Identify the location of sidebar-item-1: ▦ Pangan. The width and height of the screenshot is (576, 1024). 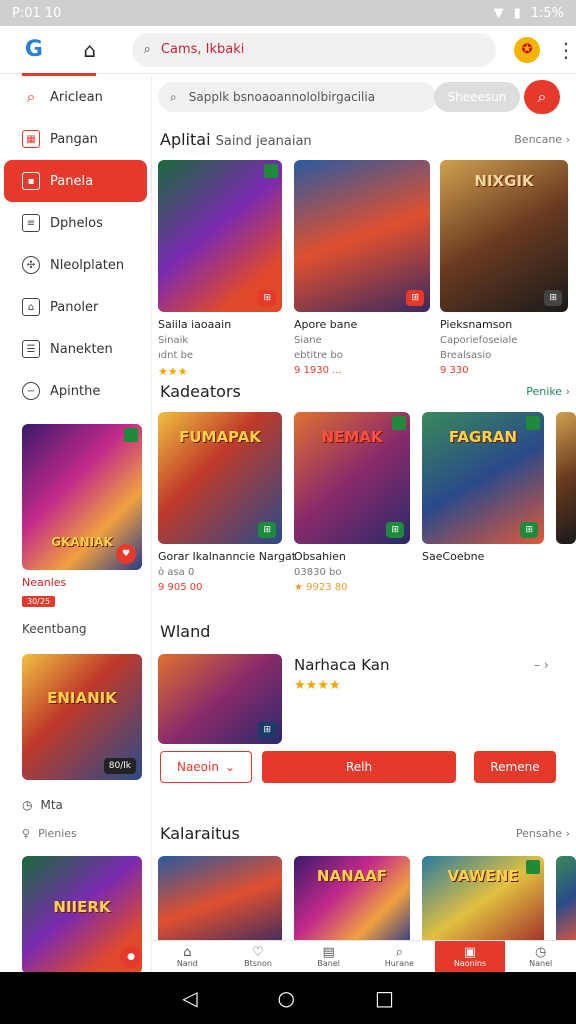
(75, 139).